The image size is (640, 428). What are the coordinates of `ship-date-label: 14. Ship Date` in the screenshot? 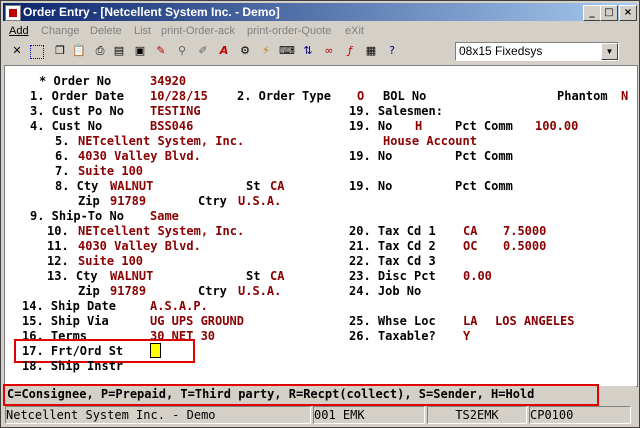 It's located at (69, 306).